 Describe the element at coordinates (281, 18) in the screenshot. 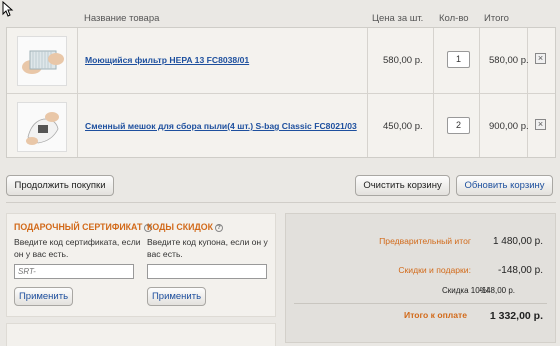

I see `cart-table-header: Название товара Цена за шт. Кол-во Итого` at that location.